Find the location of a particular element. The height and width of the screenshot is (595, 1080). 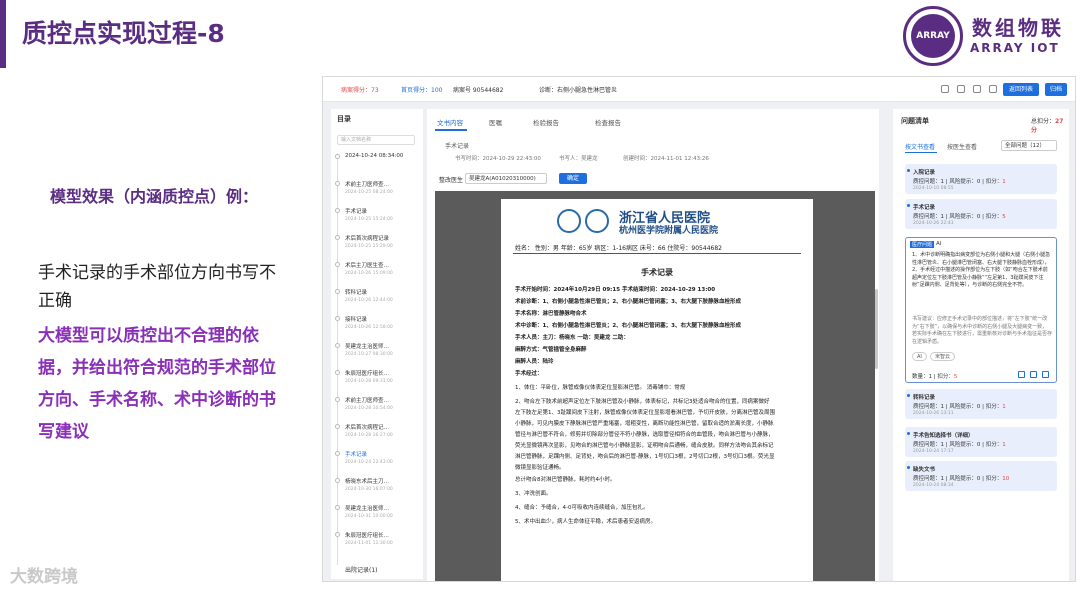

issue-card-date: 2024-10-26 13:11 is located at coordinates (933, 413).